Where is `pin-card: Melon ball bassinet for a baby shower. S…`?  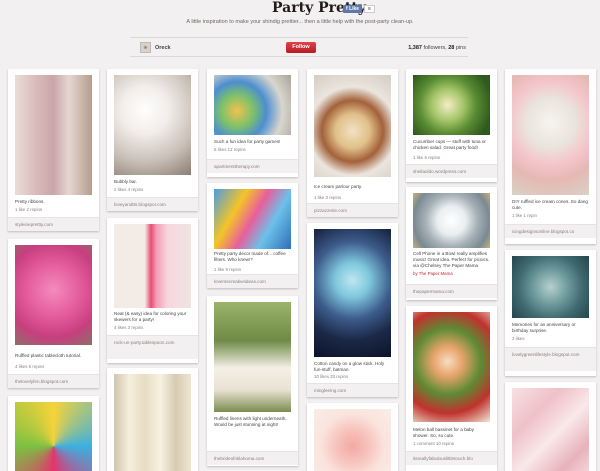 pin-card: Melon ball bassinet for a baby shower. S… is located at coordinates (451, 388).